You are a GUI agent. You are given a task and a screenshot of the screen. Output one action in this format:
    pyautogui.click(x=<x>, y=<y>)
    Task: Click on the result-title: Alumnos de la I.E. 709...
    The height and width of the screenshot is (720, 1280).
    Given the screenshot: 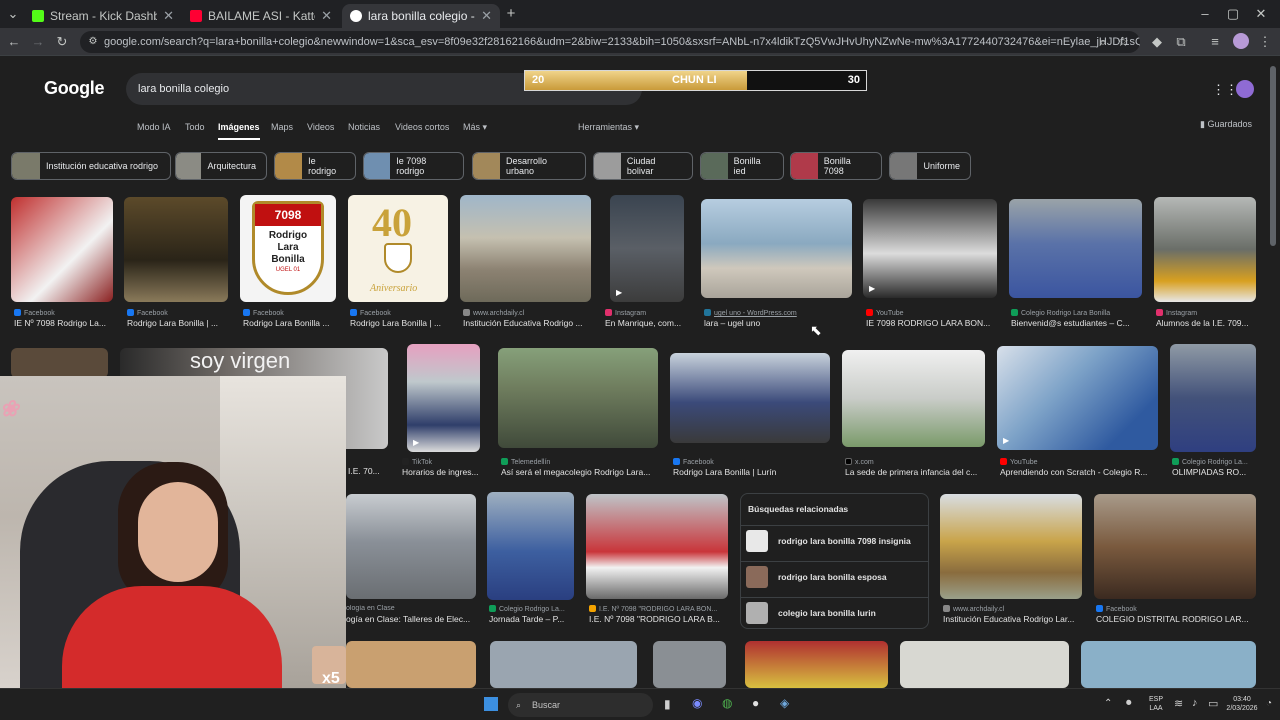 What is the action you would take?
    pyautogui.click(x=1206, y=323)
    